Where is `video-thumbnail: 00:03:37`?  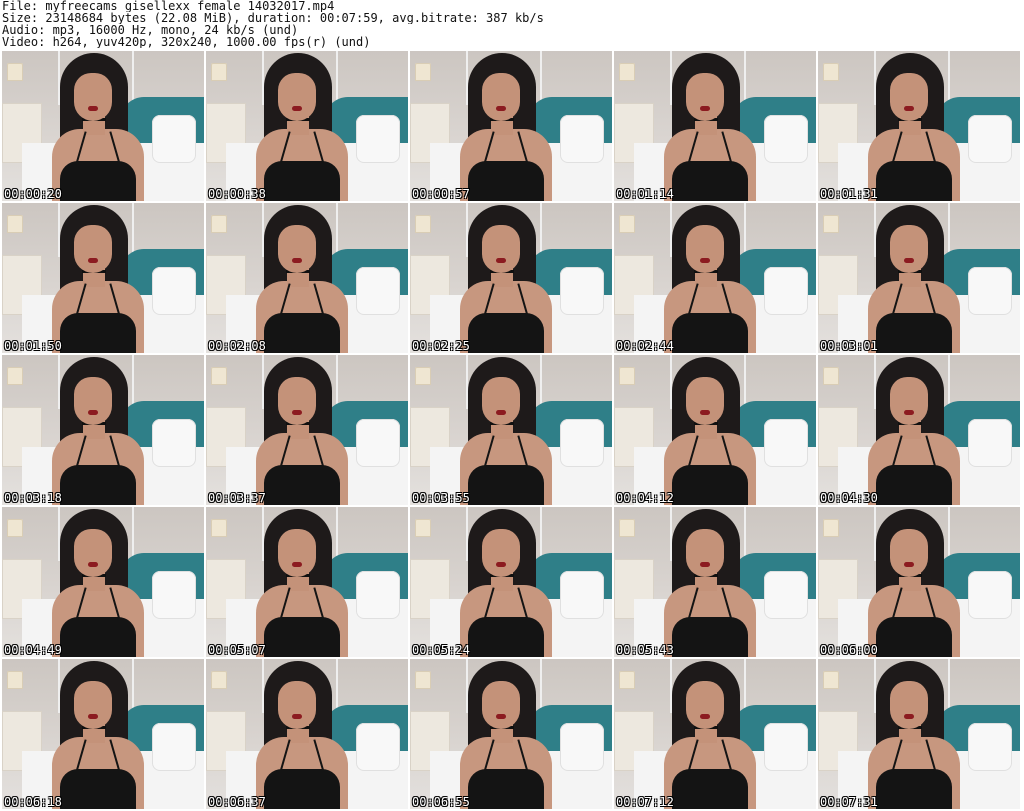
video-thumbnail: 00:03:37 is located at coordinates (307, 430).